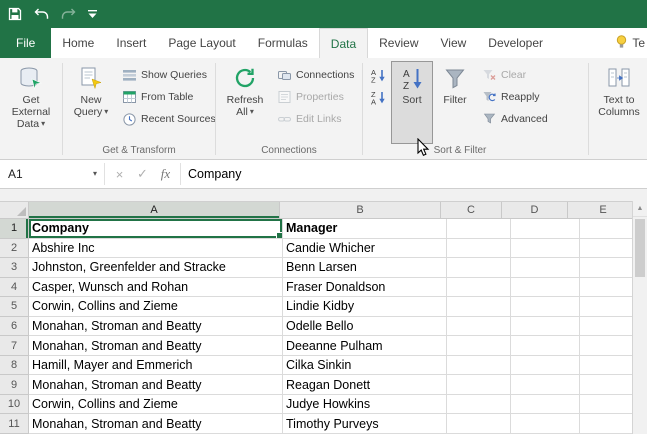 The height and width of the screenshot is (434, 647). I want to click on vertical-scrollbar: ▲, so click(639, 317).